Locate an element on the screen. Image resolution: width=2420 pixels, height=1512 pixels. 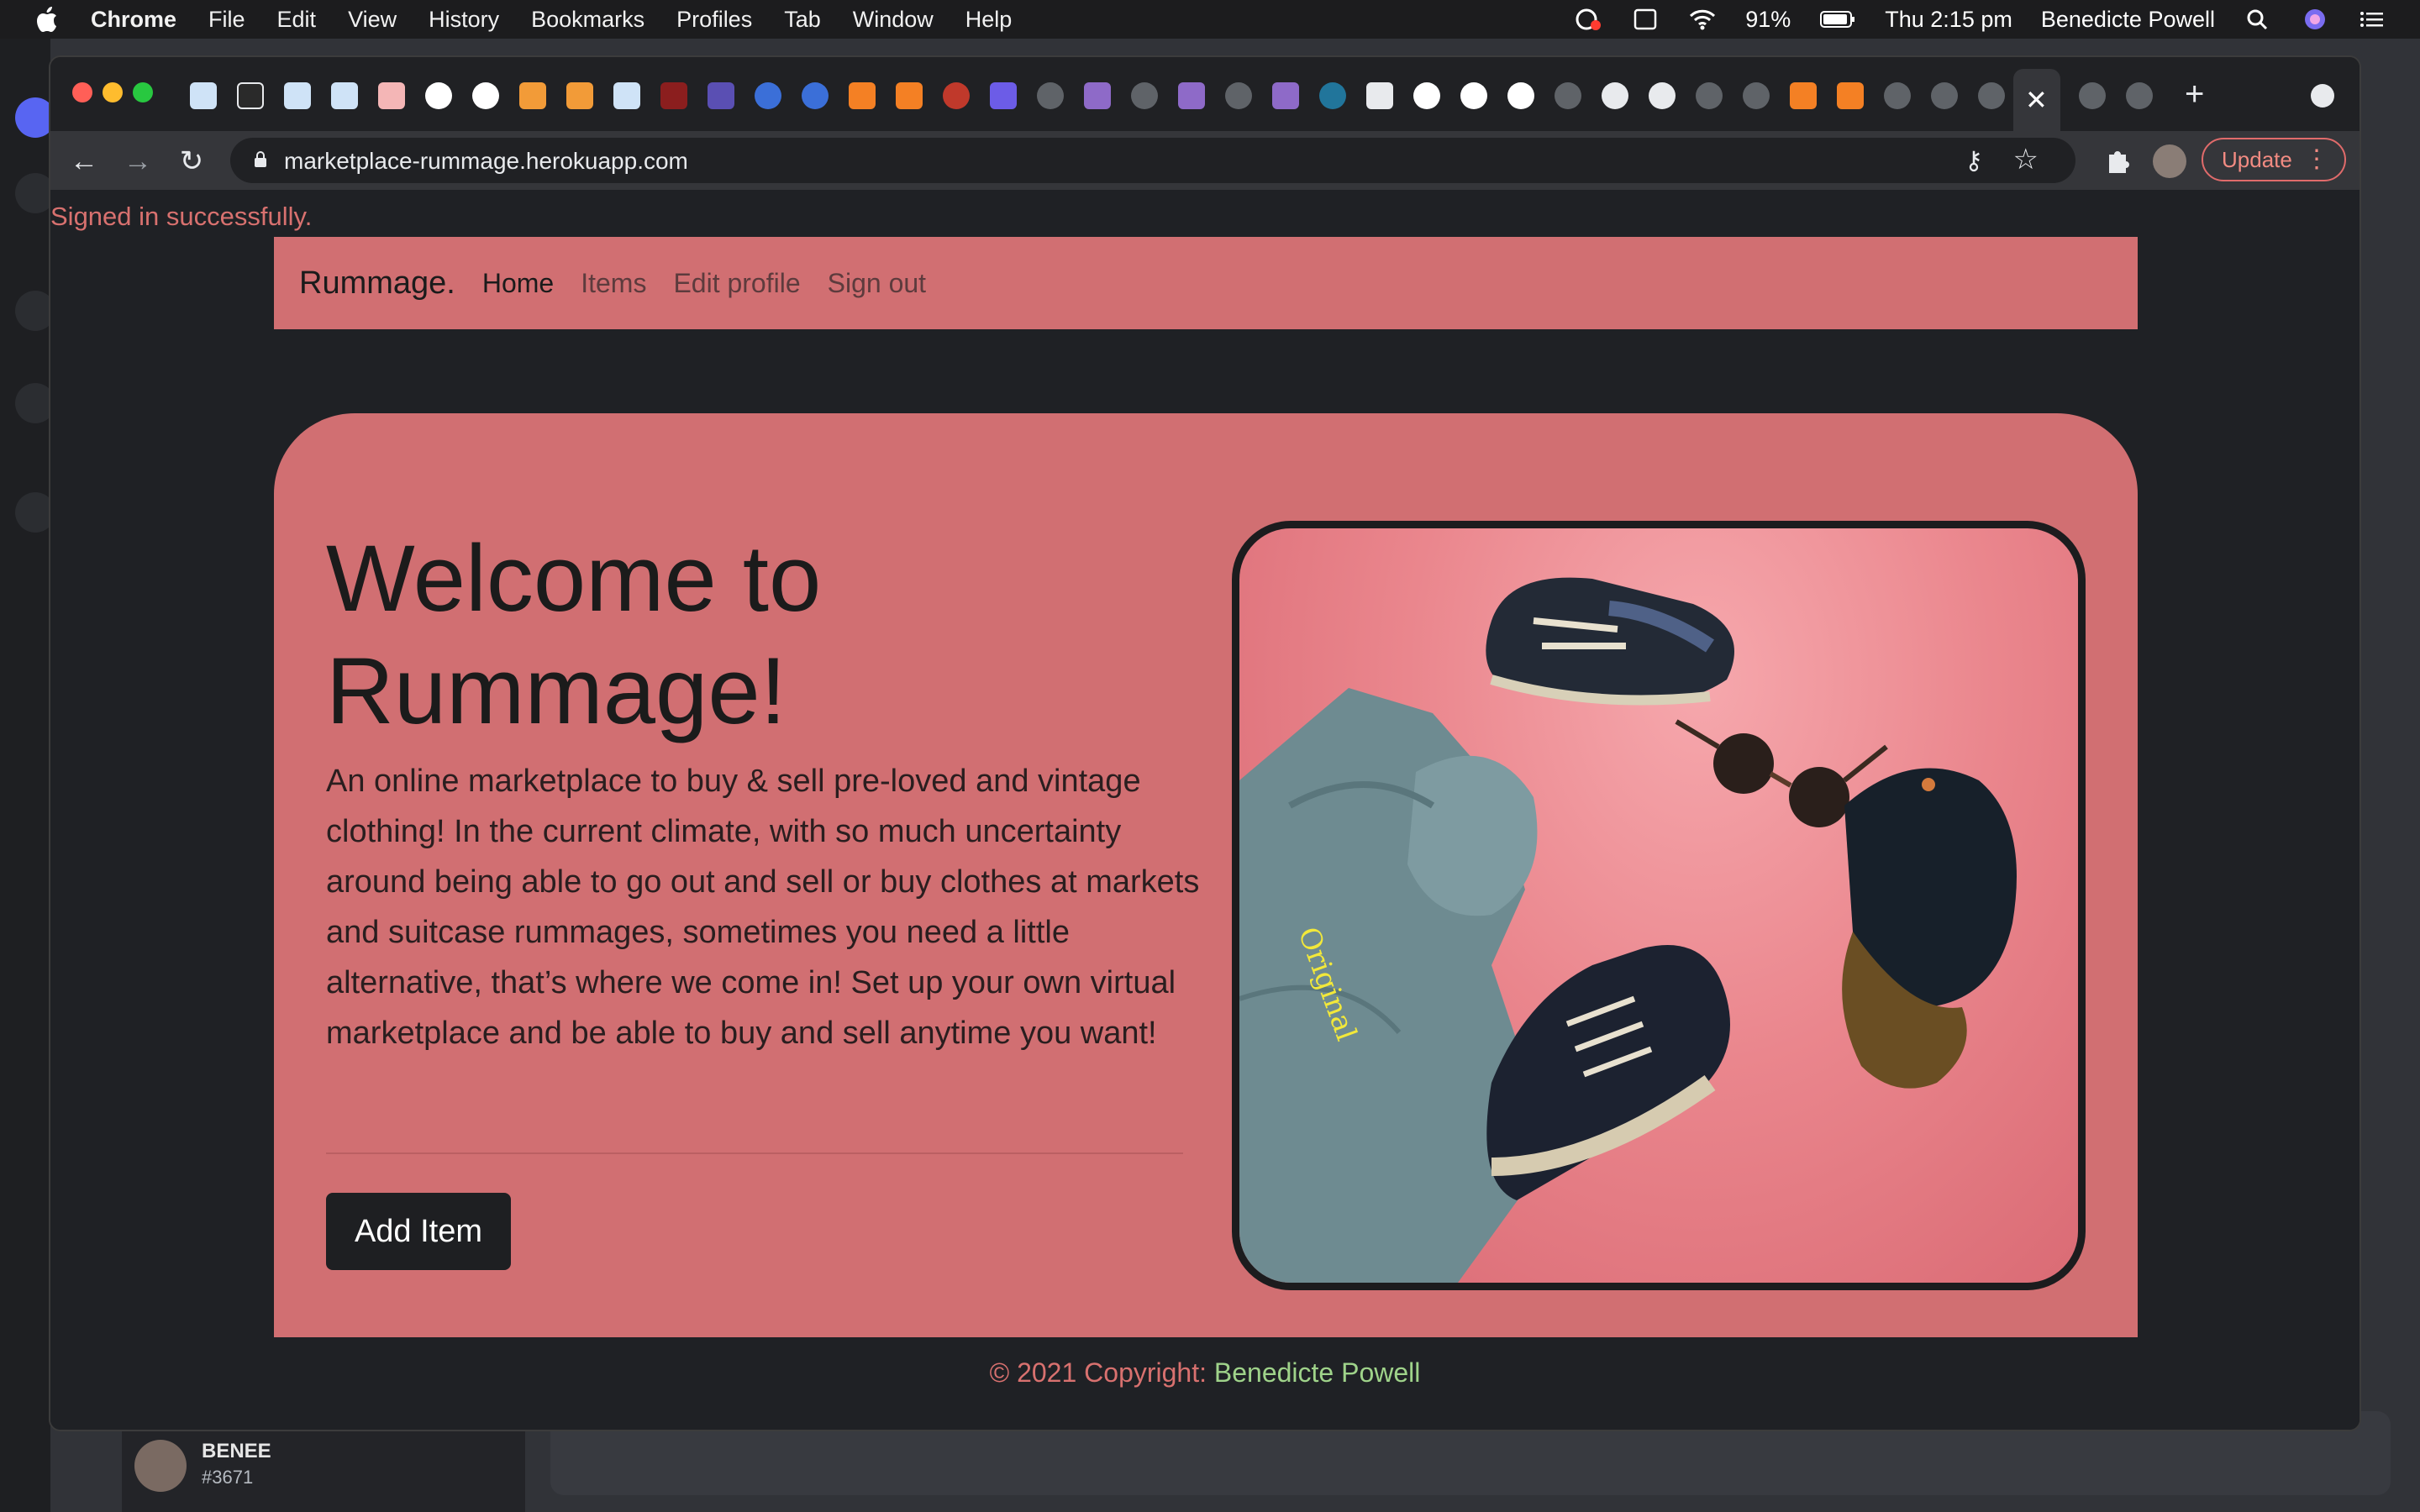
spotlight-search-icon is located at coordinates (2258, 19).